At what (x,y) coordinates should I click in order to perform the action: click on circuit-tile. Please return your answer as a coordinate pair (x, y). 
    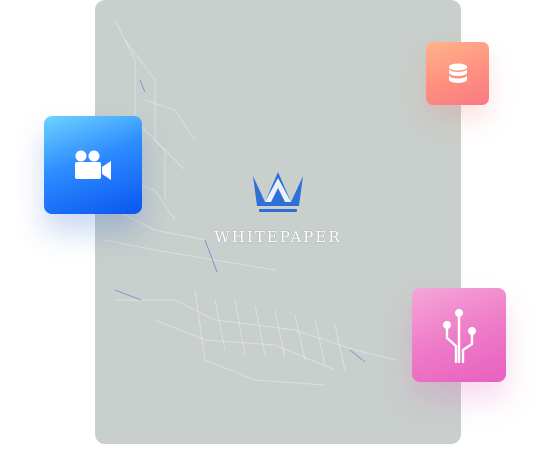
    Looking at the image, I should click on (459, 335).